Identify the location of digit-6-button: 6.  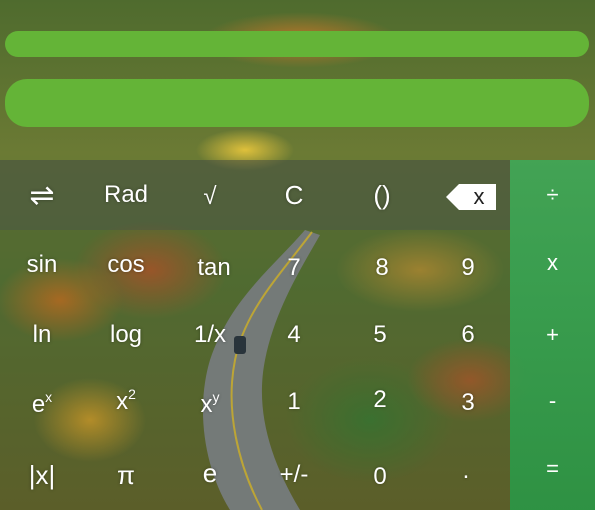
(468, 335).